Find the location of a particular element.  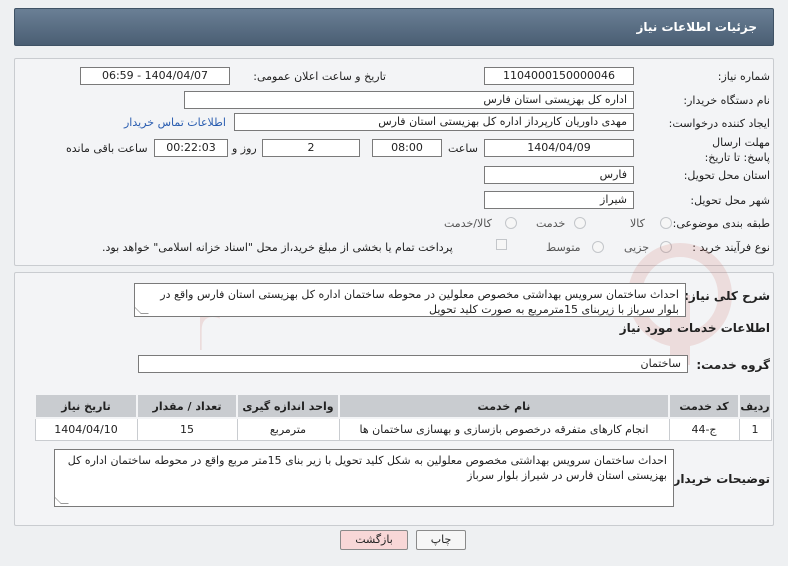

cell-need-date: 1404/04/10 is located at coordinates (86, 429).